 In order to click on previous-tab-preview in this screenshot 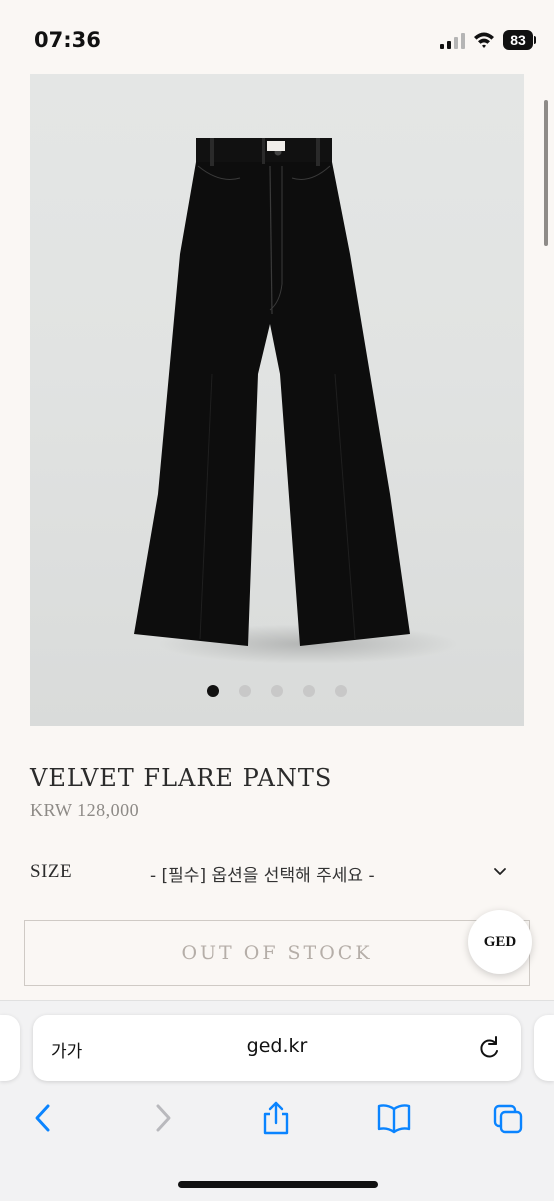, I will do `click(10, 1048)`.